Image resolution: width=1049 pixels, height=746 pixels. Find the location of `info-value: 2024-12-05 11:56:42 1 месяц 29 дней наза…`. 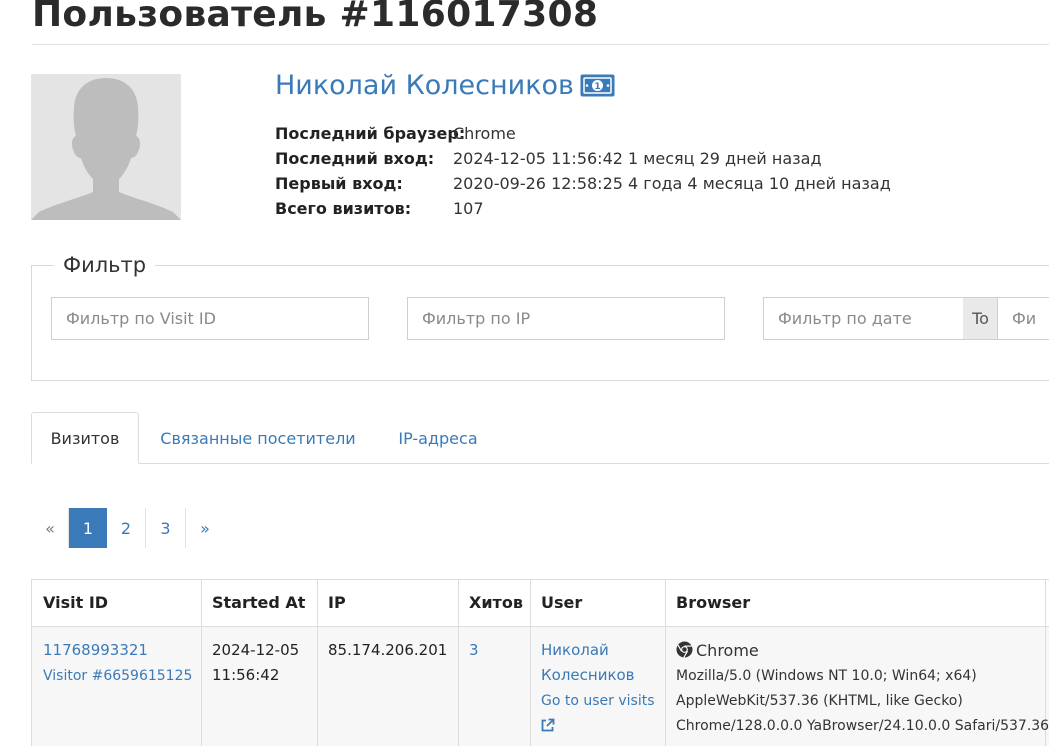

info-value: 2024-12-05 11:56:42 1 месяц 29 дней наза… is located at coordinates (637, 158).